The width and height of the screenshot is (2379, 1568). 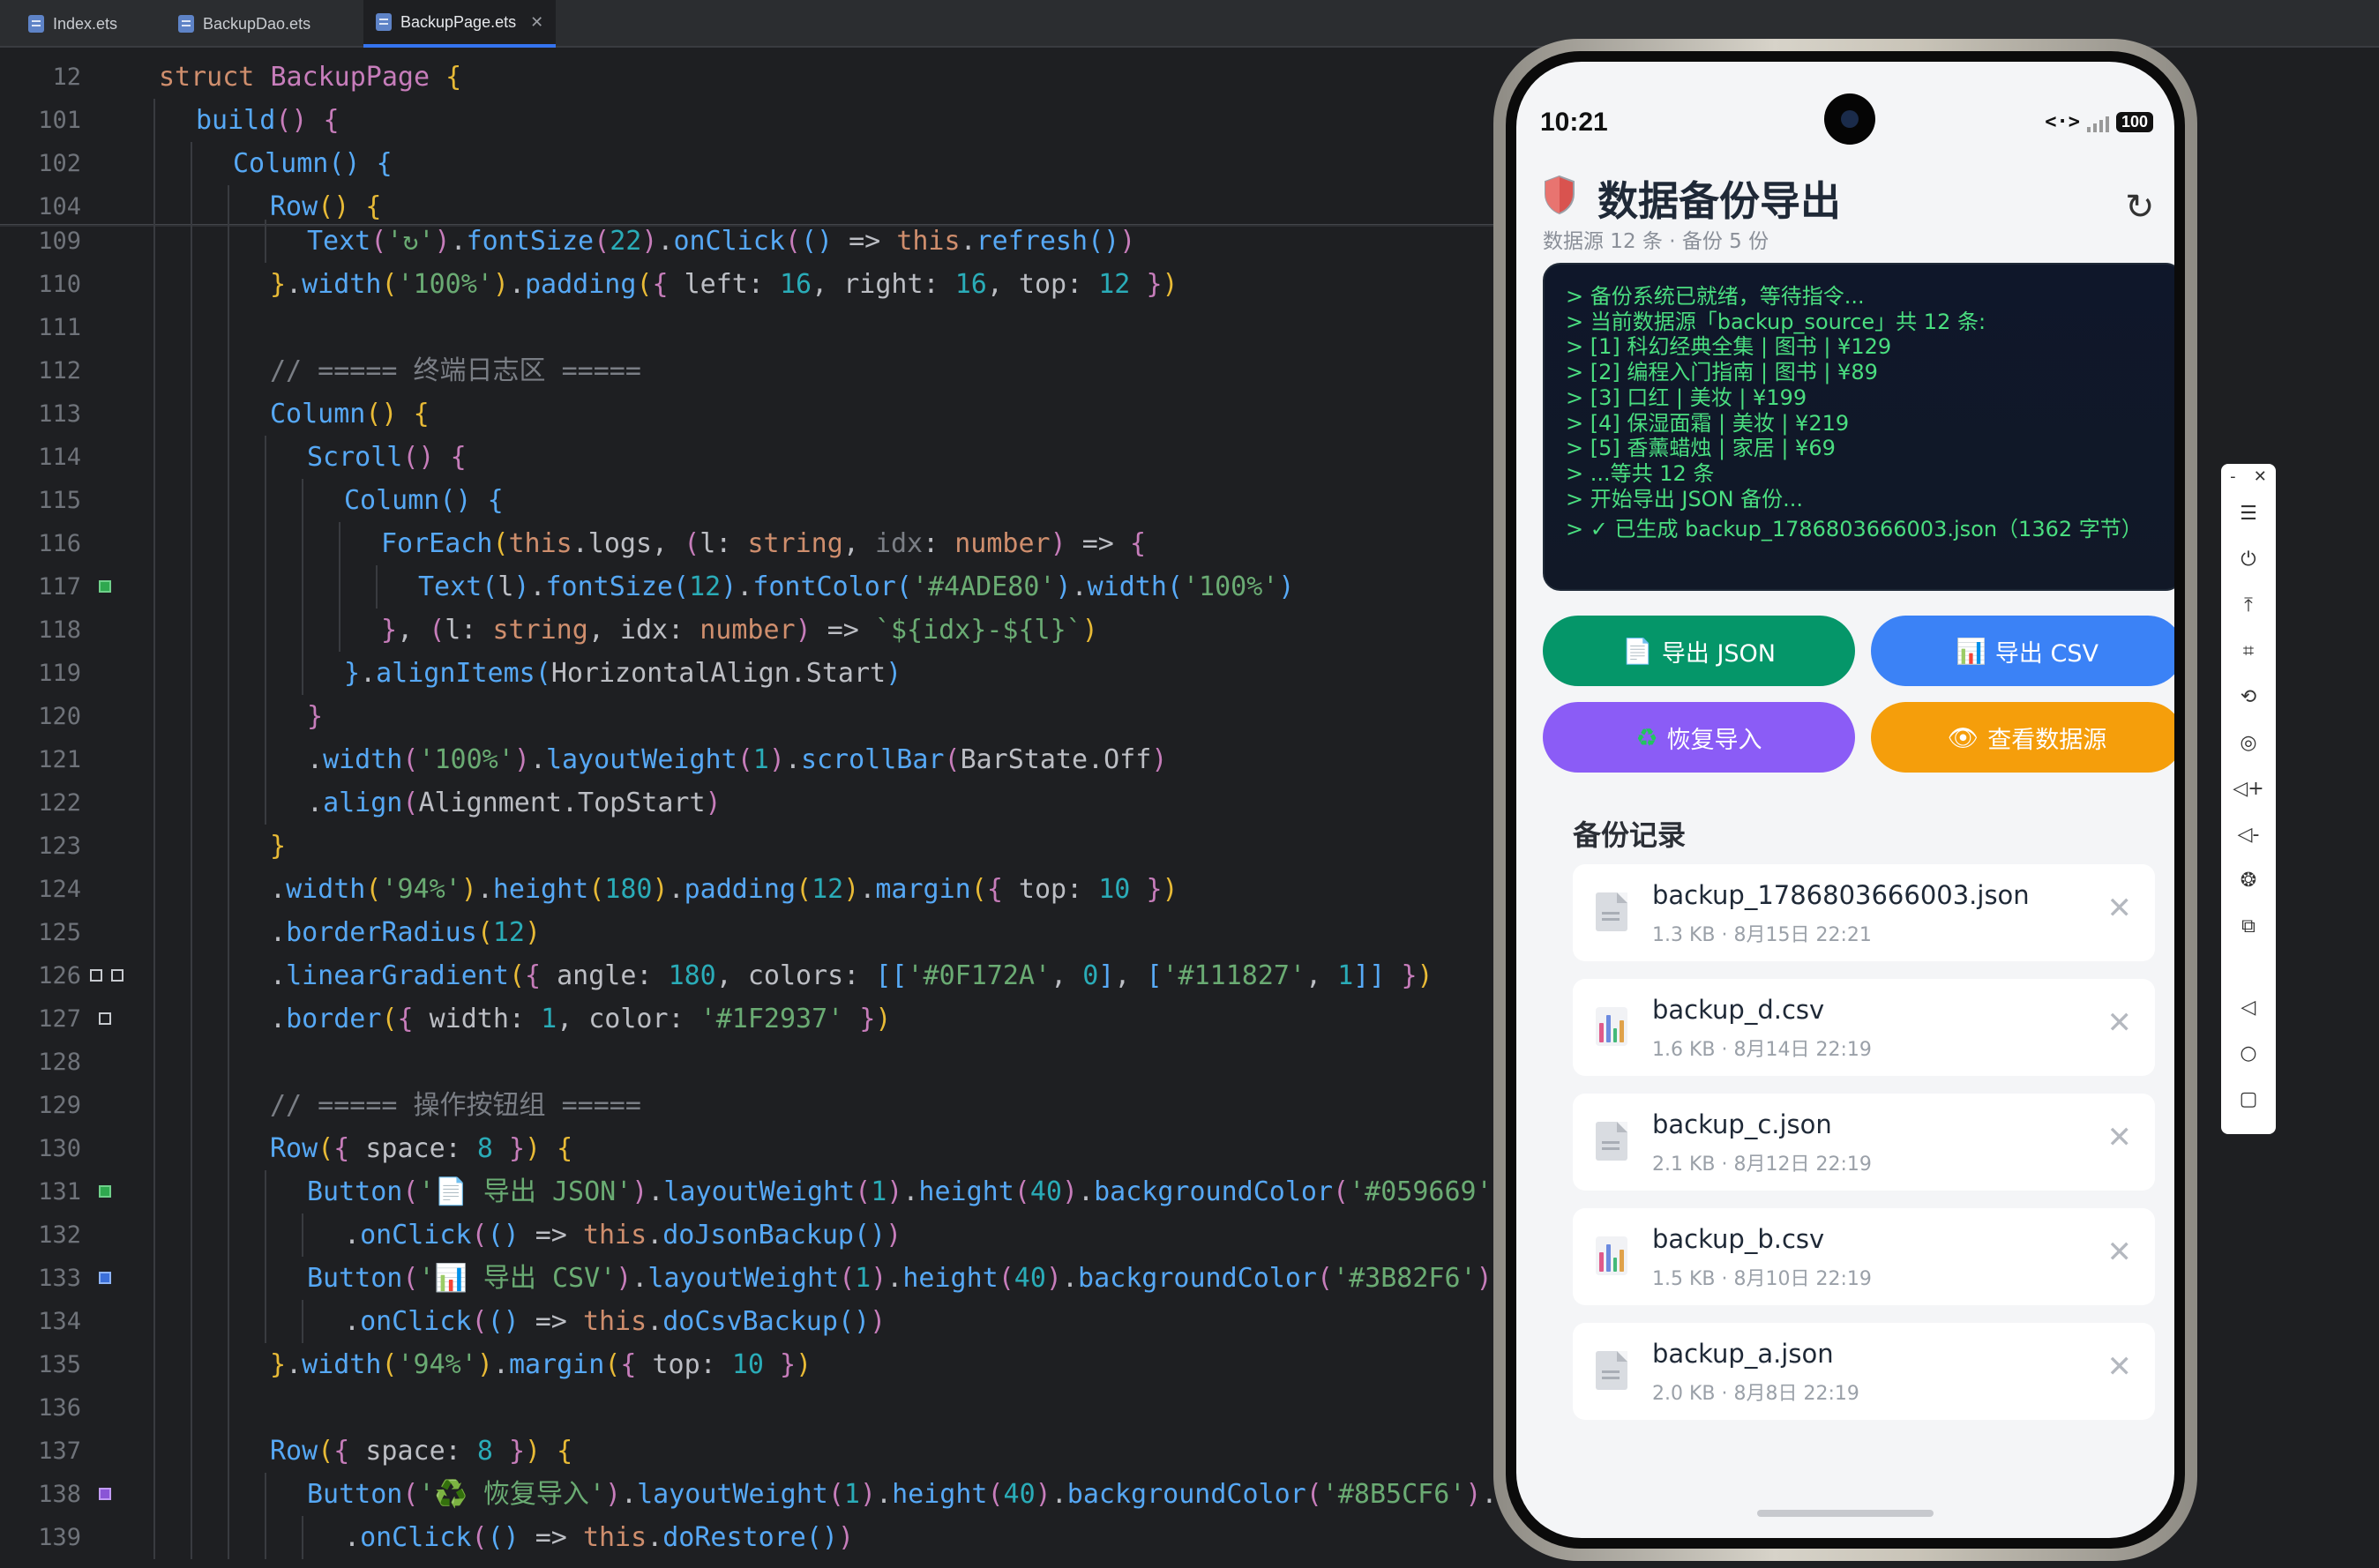 I want to click on code-line: 114 Scroll() {, so click(x=750, y=457).